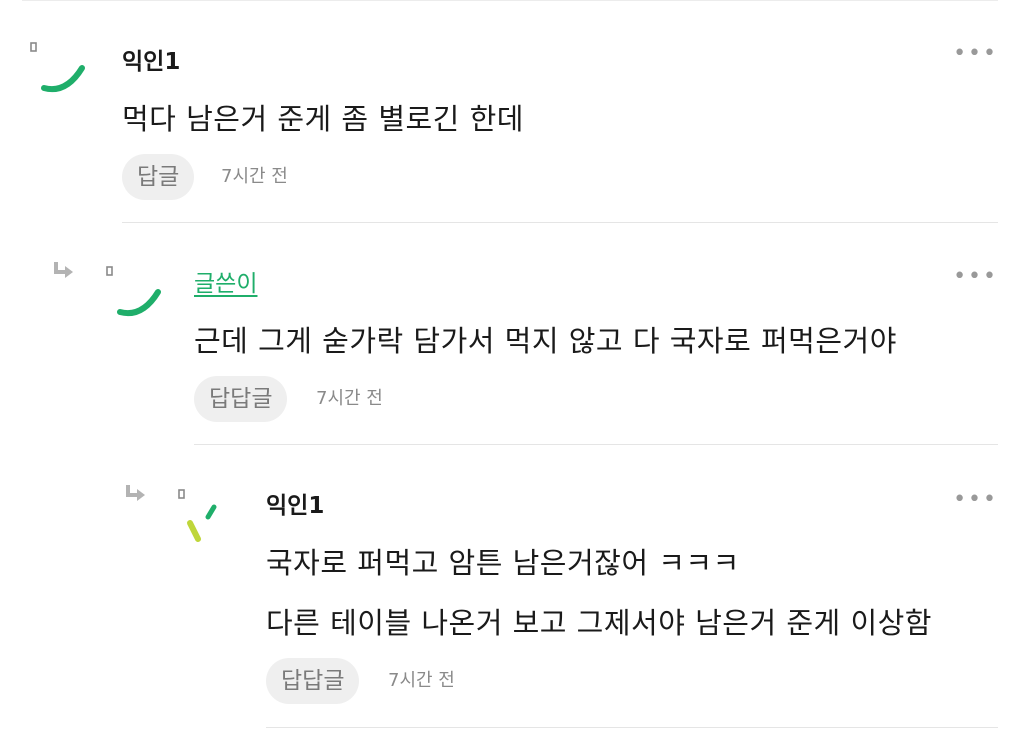  Describe the element at coordinates (313, 681) in the screenshot. I see `reply-button: 답답글` at that location.